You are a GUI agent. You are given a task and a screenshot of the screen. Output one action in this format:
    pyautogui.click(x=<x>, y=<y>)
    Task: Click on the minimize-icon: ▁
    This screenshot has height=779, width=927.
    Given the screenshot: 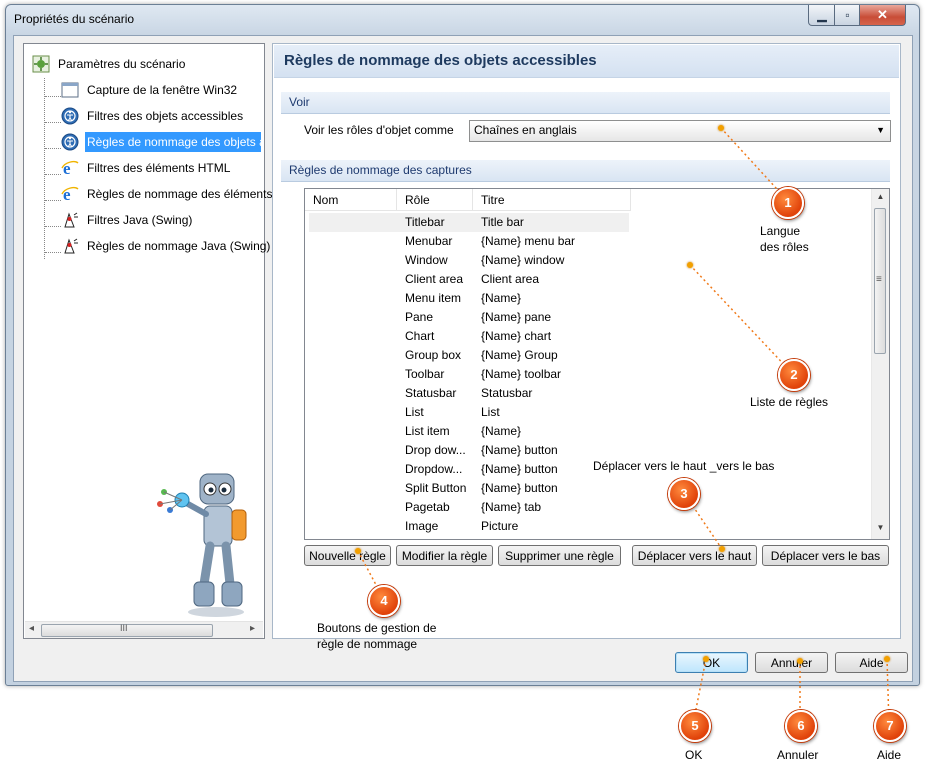 What is the action you would take?
    pyautogui.click(x=822, y=15)
    